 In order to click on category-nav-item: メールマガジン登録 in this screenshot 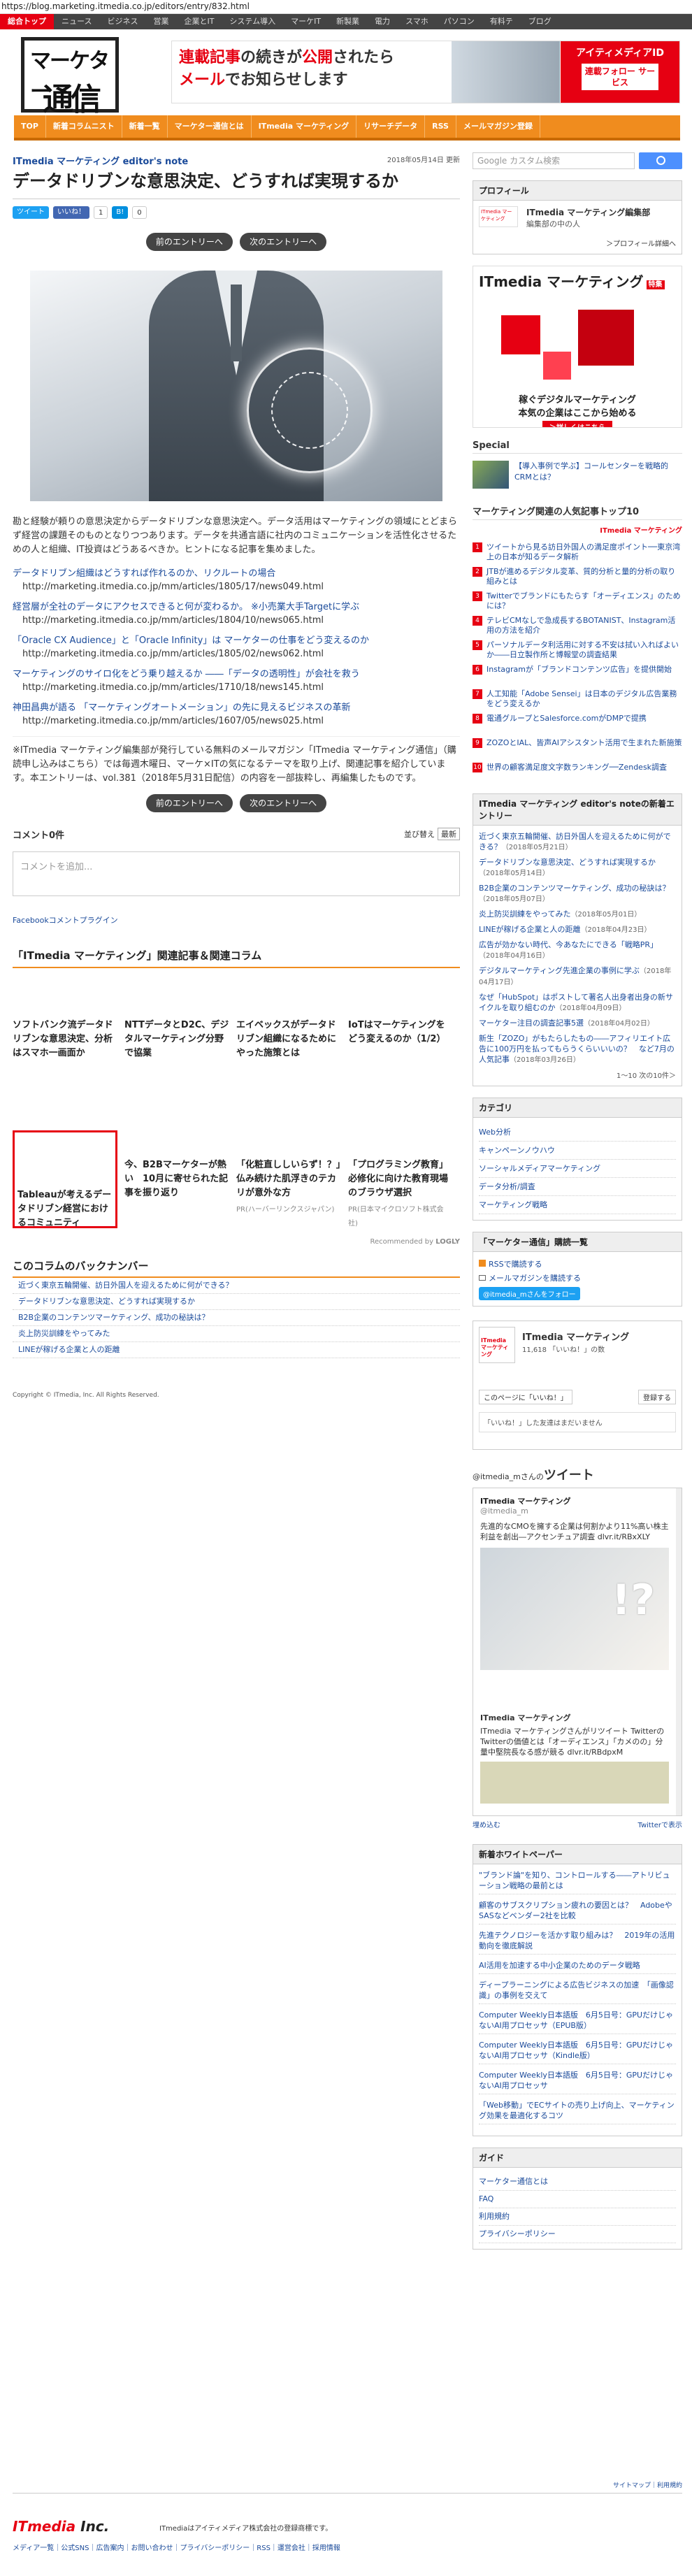, I will do `click(498, 126)`.